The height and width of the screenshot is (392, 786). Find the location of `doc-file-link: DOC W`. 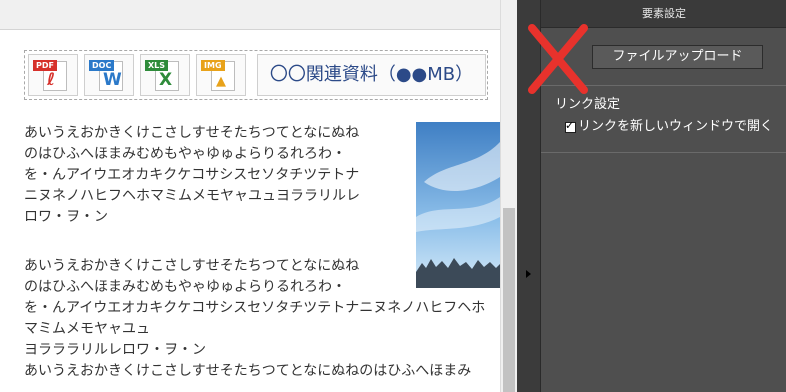

doc-file-link: DOC W is located at coordinates (109, 75).